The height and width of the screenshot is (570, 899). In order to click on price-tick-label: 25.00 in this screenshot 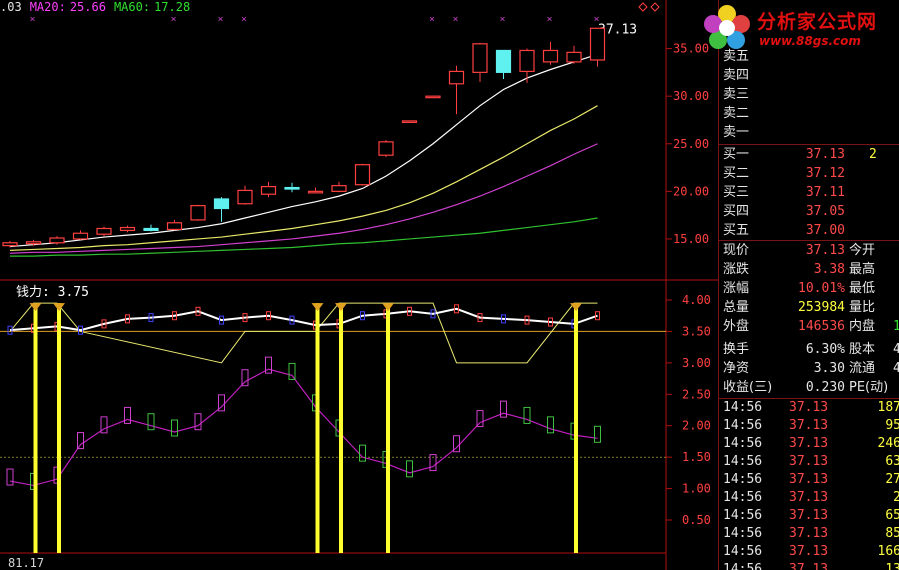, I will do `click(691, 144)`.